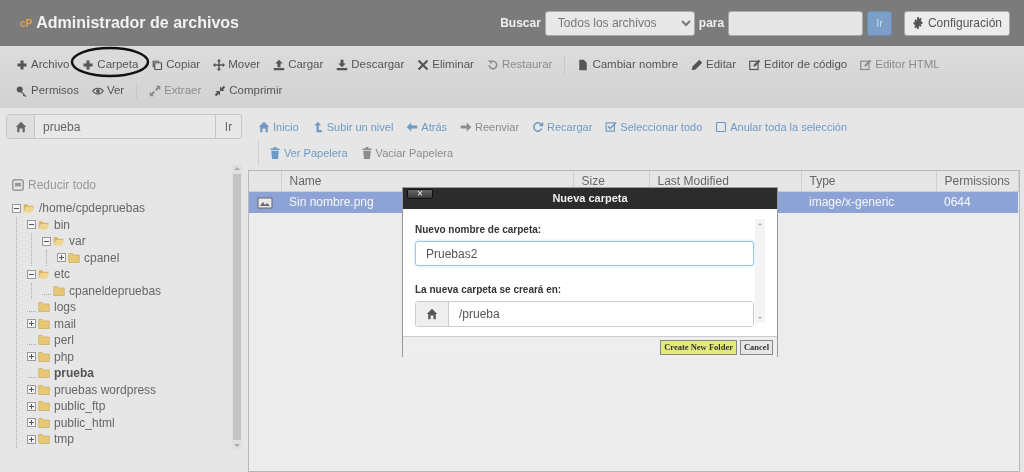  I want to click on toolbar-button: Eliminar, so click(445, 65).